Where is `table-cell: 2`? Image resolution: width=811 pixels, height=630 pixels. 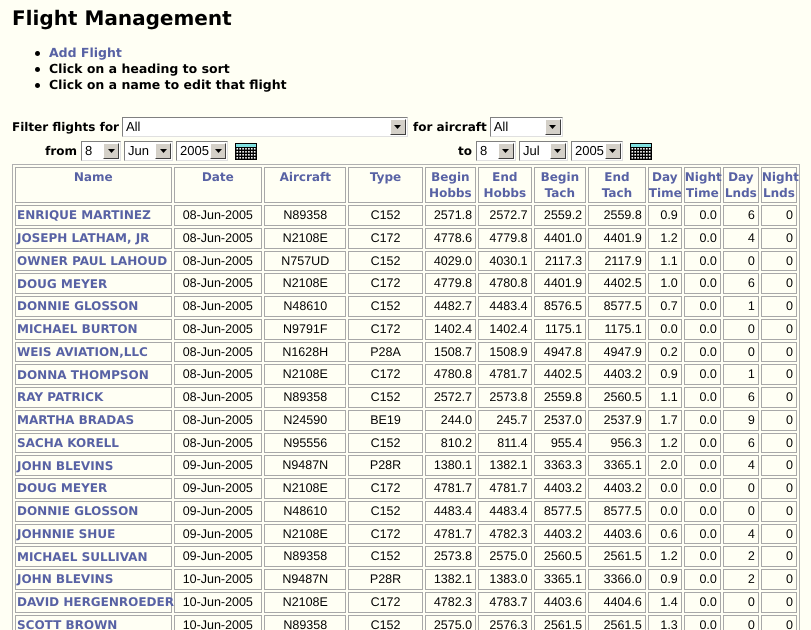 table-cell: 2 is located at coordinates (740, 556).